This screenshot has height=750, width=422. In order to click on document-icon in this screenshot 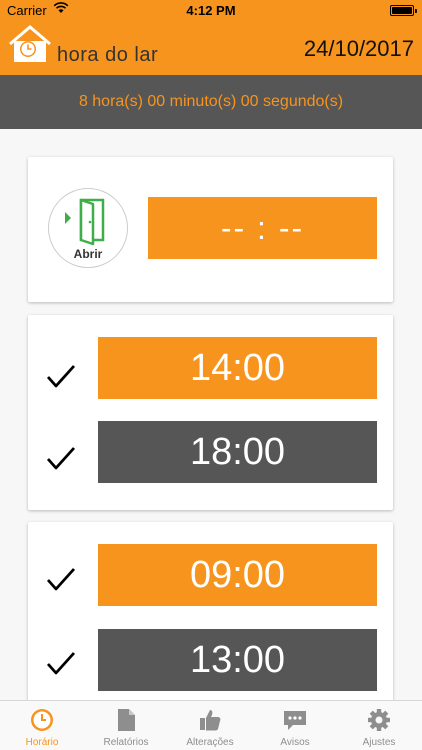, I will do `click(126, 720)`.